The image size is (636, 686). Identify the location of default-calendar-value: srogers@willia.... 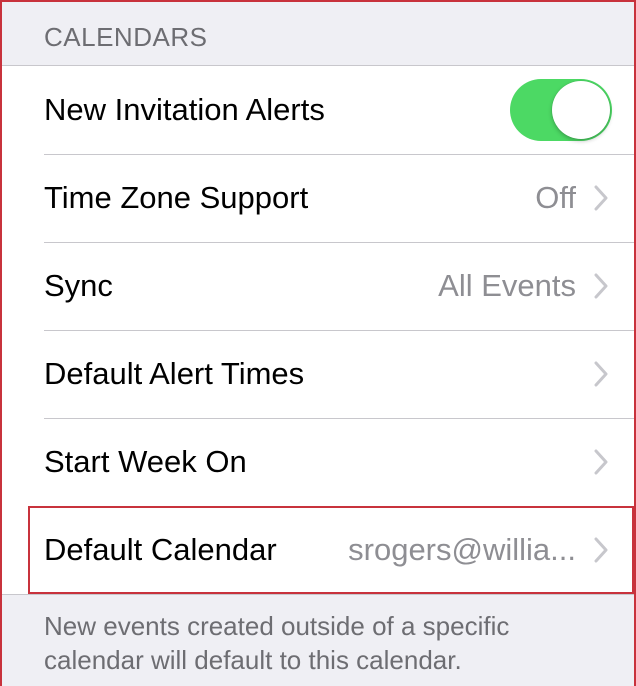
(462, 549).